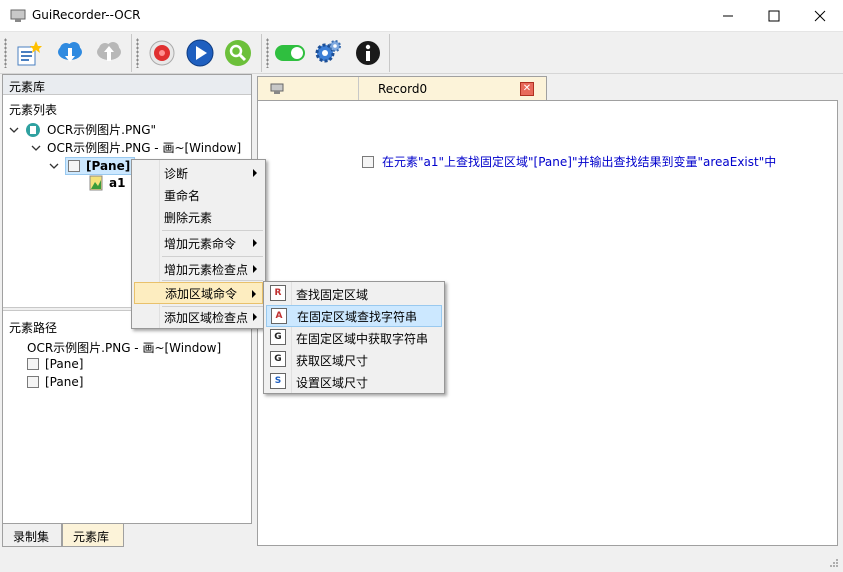 This screenshot has width=843, height=572. What do you see at coordinates (206, 317) in the screenshot?
I see `menu-item-label: 添加区域检查点` at bounding box center [206, 317].